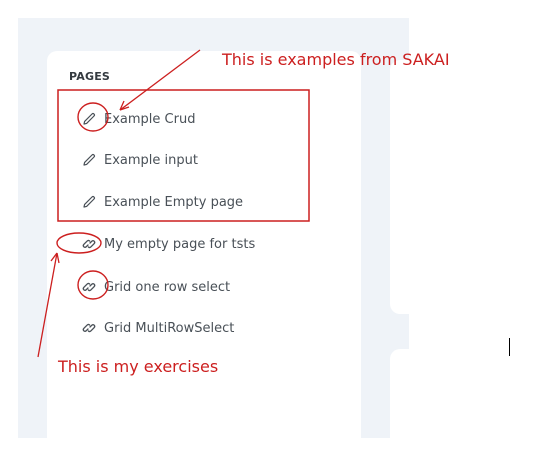  Describe the element at coordinates (509, 347) in the screenshot. I see `text-cursor` at that location.